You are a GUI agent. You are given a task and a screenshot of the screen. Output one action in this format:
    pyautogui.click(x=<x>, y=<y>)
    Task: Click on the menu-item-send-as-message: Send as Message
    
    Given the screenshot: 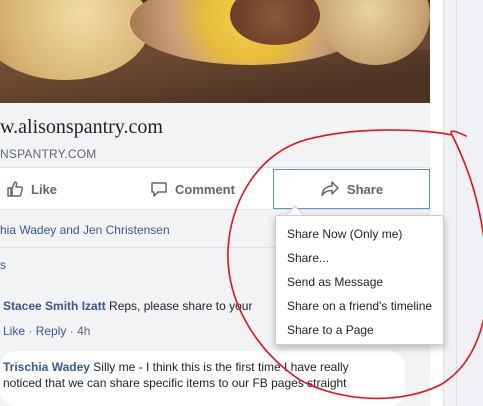 What is the action you would take?
    pyautogui.click(x=359, y=282)
    